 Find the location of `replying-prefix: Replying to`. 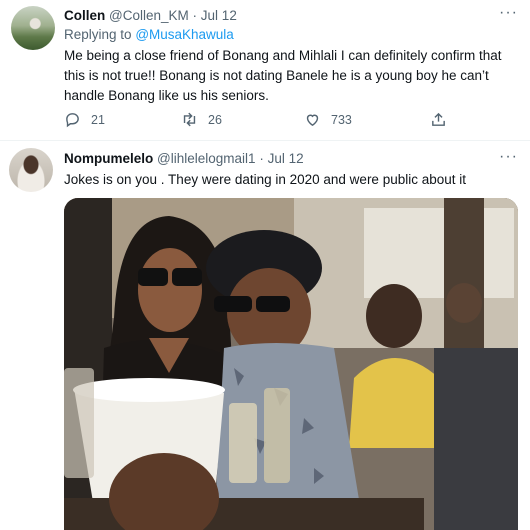

replying-prefix: Replying to is located at coordinates (98, 34).